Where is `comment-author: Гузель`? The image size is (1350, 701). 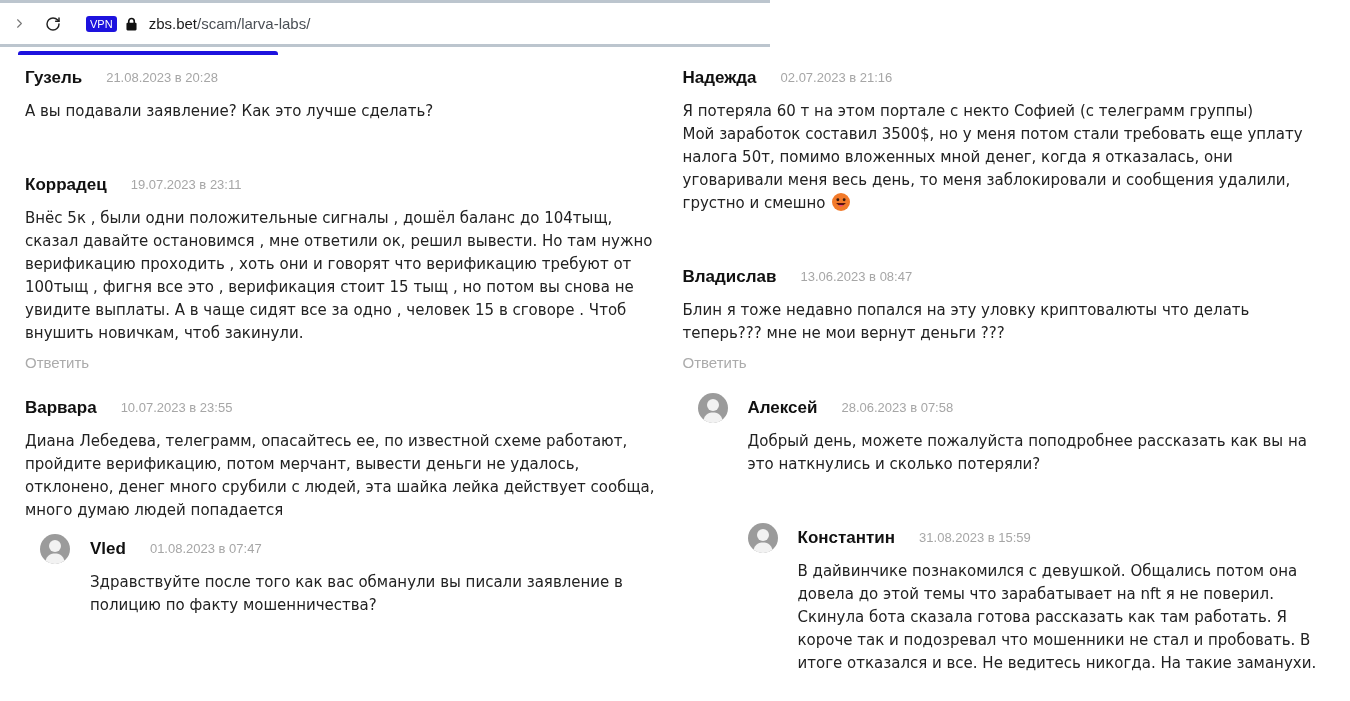 comment-author: Гузель is located at coordinates (54, 78).